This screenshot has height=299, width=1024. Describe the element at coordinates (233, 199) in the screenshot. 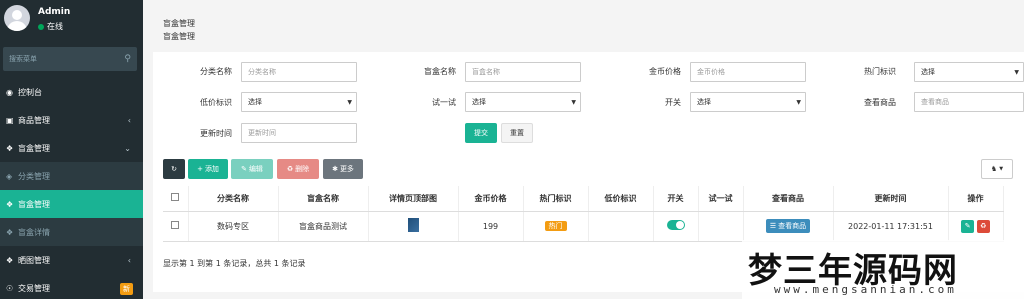

I see `column-header: 分类名称` at that location.